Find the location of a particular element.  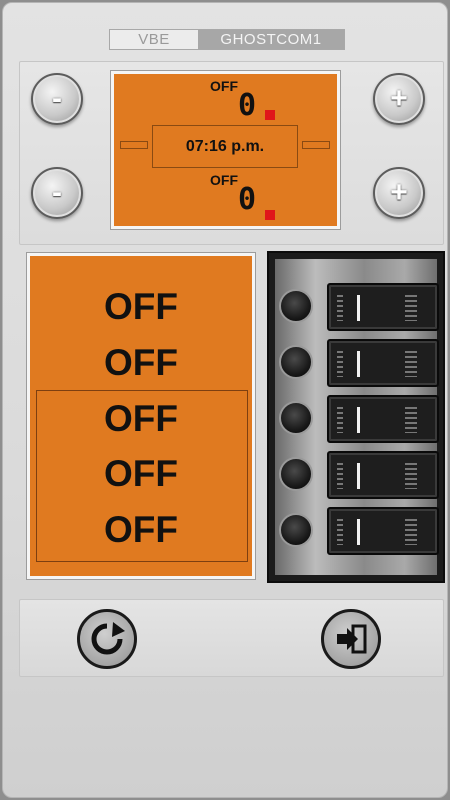

top-decrease-button: - is located at coordinates (57, 99).